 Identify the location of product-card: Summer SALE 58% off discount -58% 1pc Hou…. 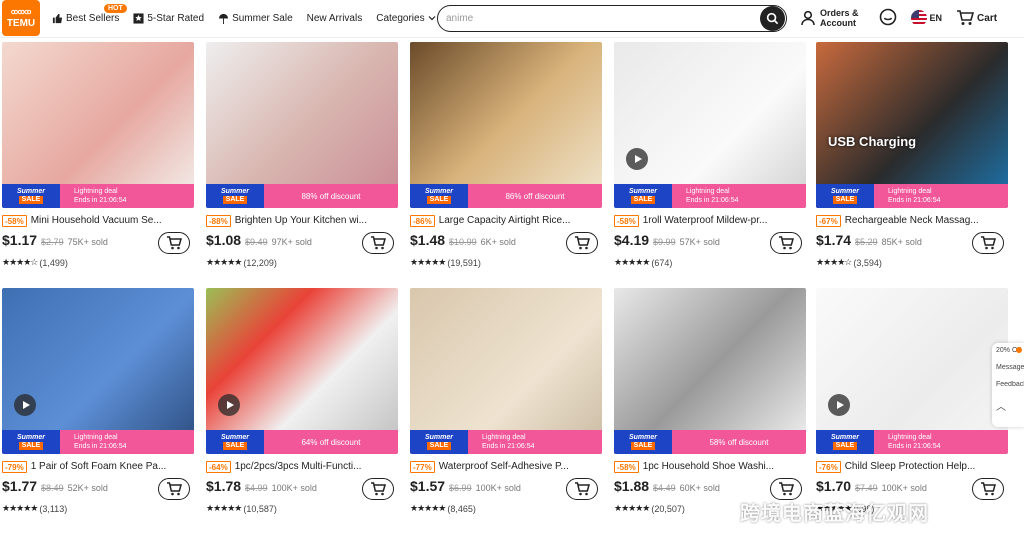
(710, 401).